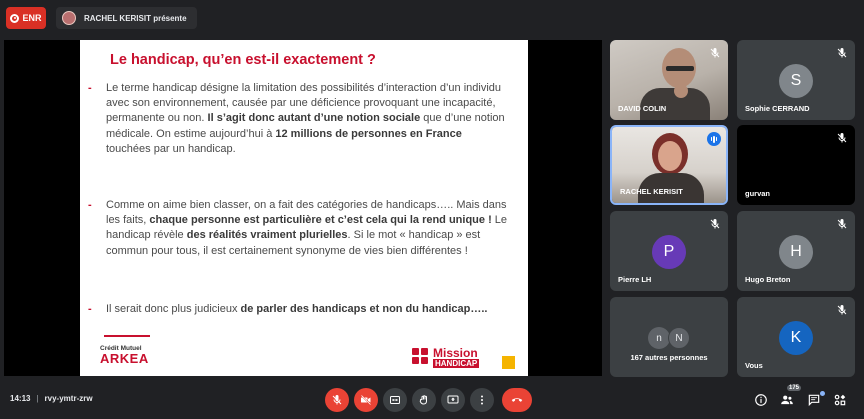 Image resolution: width=864 pixels, height=419 pixels. Describe the element at coordinates (127, 336) in the screenshot. I see `slide-underline` at that location.